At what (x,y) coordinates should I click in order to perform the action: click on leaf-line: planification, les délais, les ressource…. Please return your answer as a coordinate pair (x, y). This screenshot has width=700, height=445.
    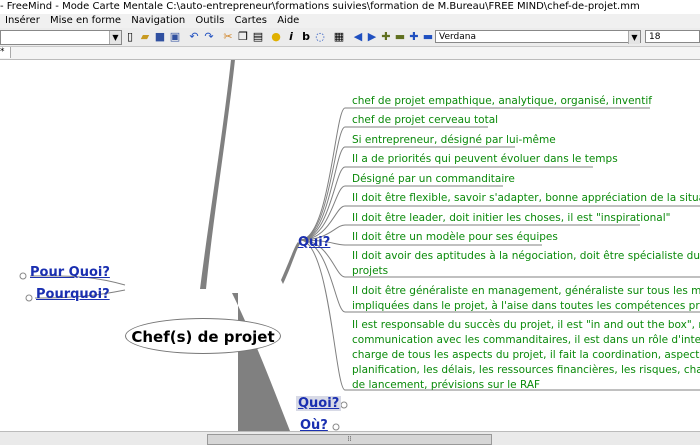
    Looking at the image, I should click on (526, 370).